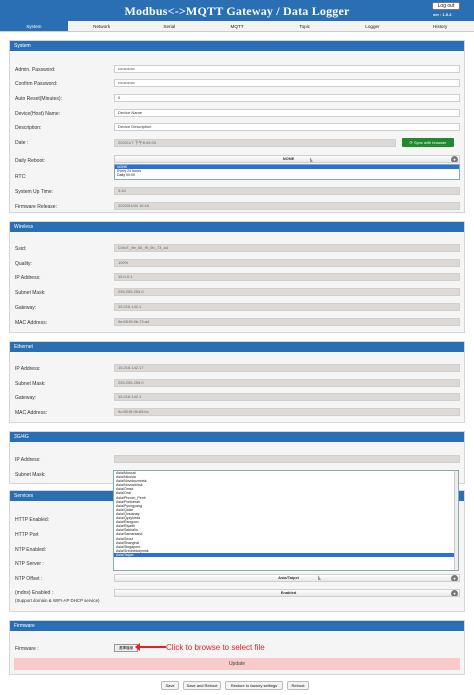 Image resolution: width=474 pixels, height=695 pixels. Describe the element at coordinates (29, 564) in the screenshot. I see `ntp-server-label: NTP Server :` at that location.